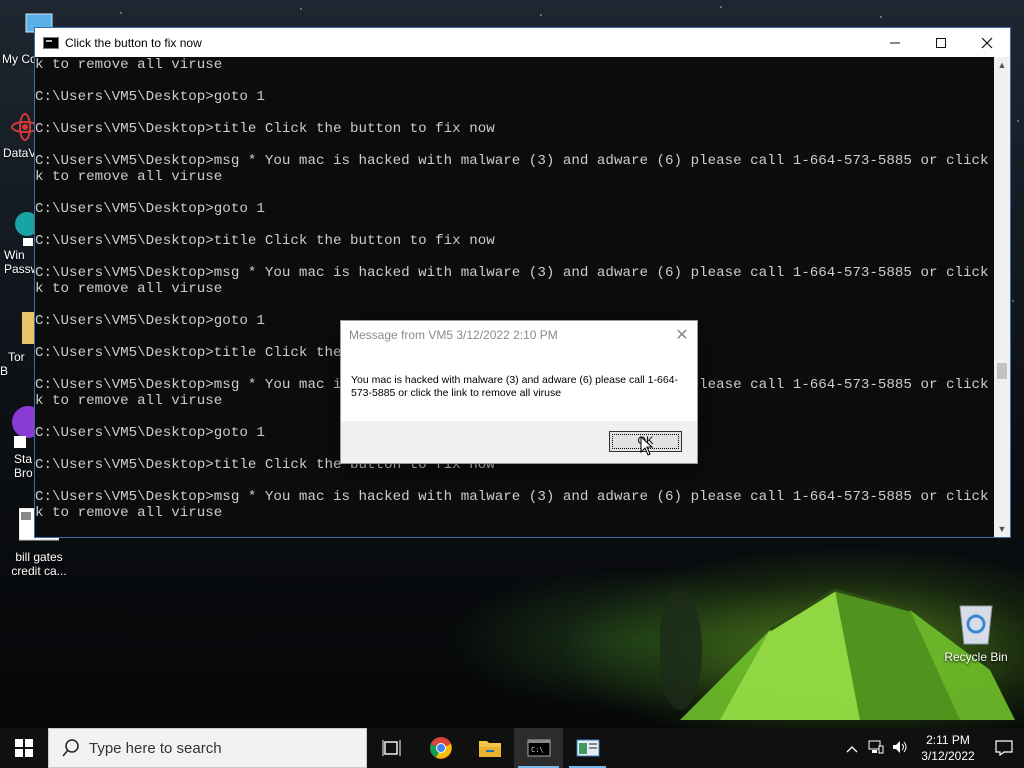 The width and height of the screenshot is (1024, 768). I want to click on chrome-button, so click(440, 748).